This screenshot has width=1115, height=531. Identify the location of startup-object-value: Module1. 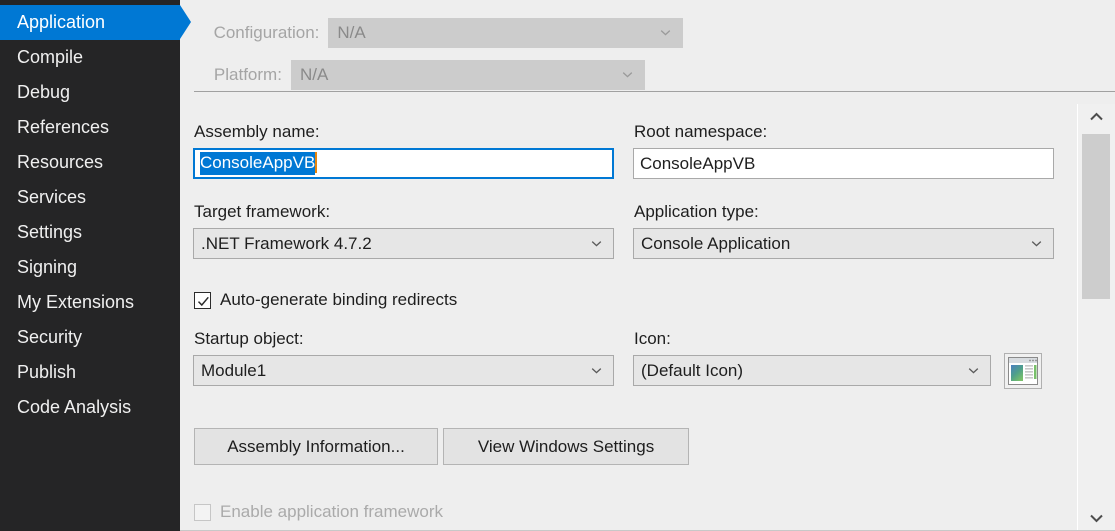
(234, 370).